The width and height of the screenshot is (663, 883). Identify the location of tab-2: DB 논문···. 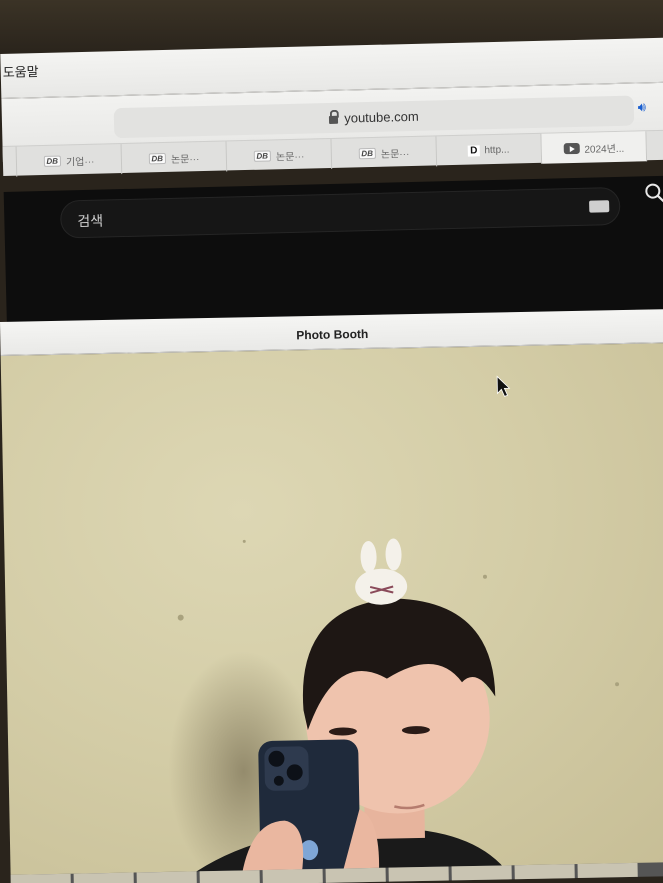
(174, 158).